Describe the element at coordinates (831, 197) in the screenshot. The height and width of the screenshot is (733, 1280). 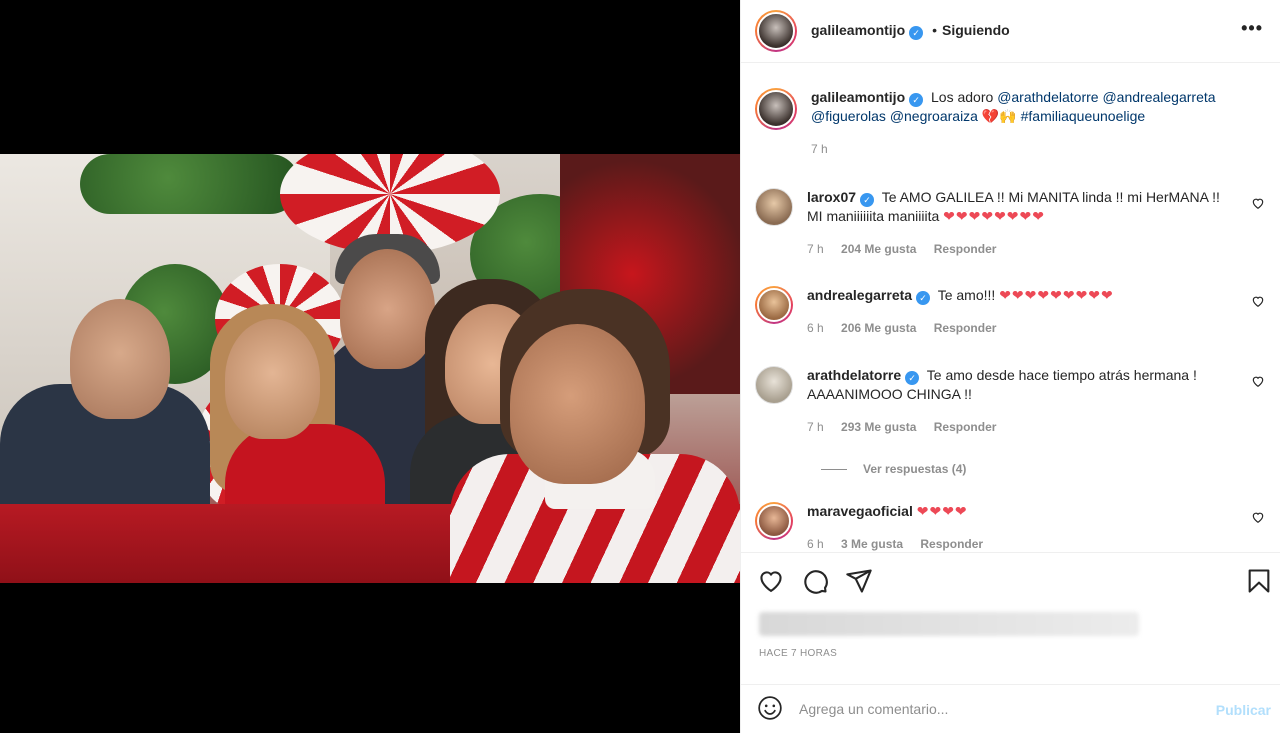
I see `comment-username: larox07` at that location.